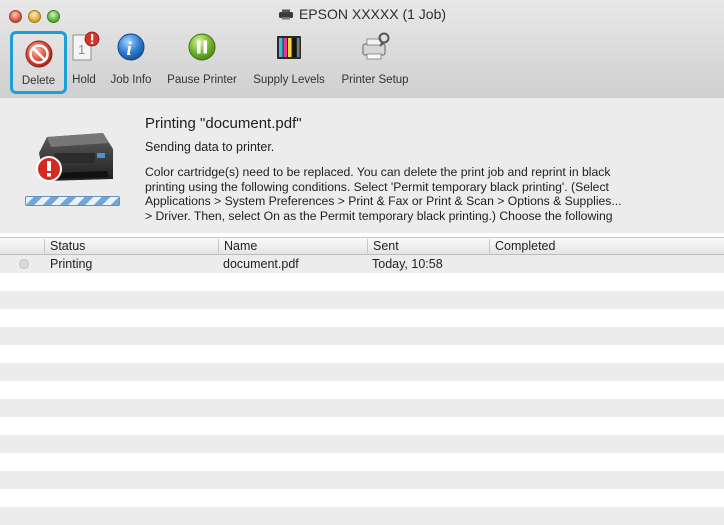 Image resolution: width=724 pixels, height=525 pixels. What do you see at coordinates (372, 14) in the screenshot?
I see `window-title-text: EPSON XXXXX (1 Job)` at bounding box center [372, 14].